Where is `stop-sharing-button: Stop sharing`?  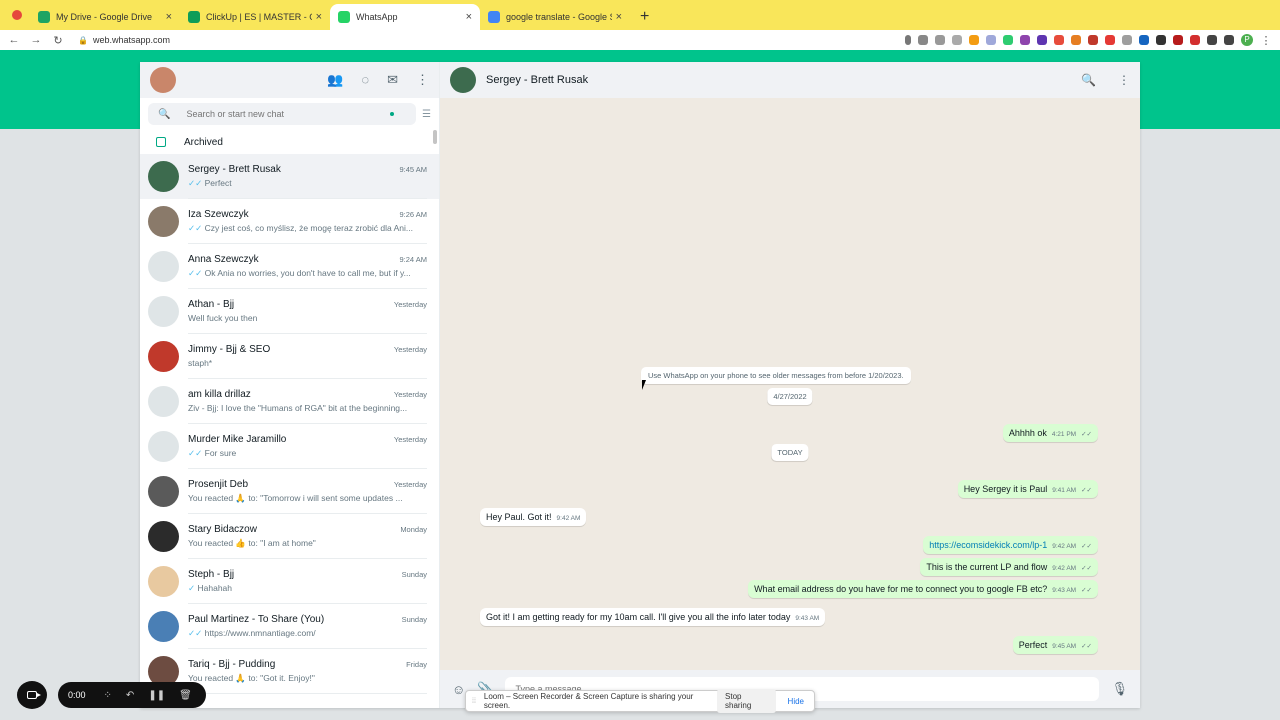 stop-sharing-button: Stop sharing is located at coordinates (746, 701).